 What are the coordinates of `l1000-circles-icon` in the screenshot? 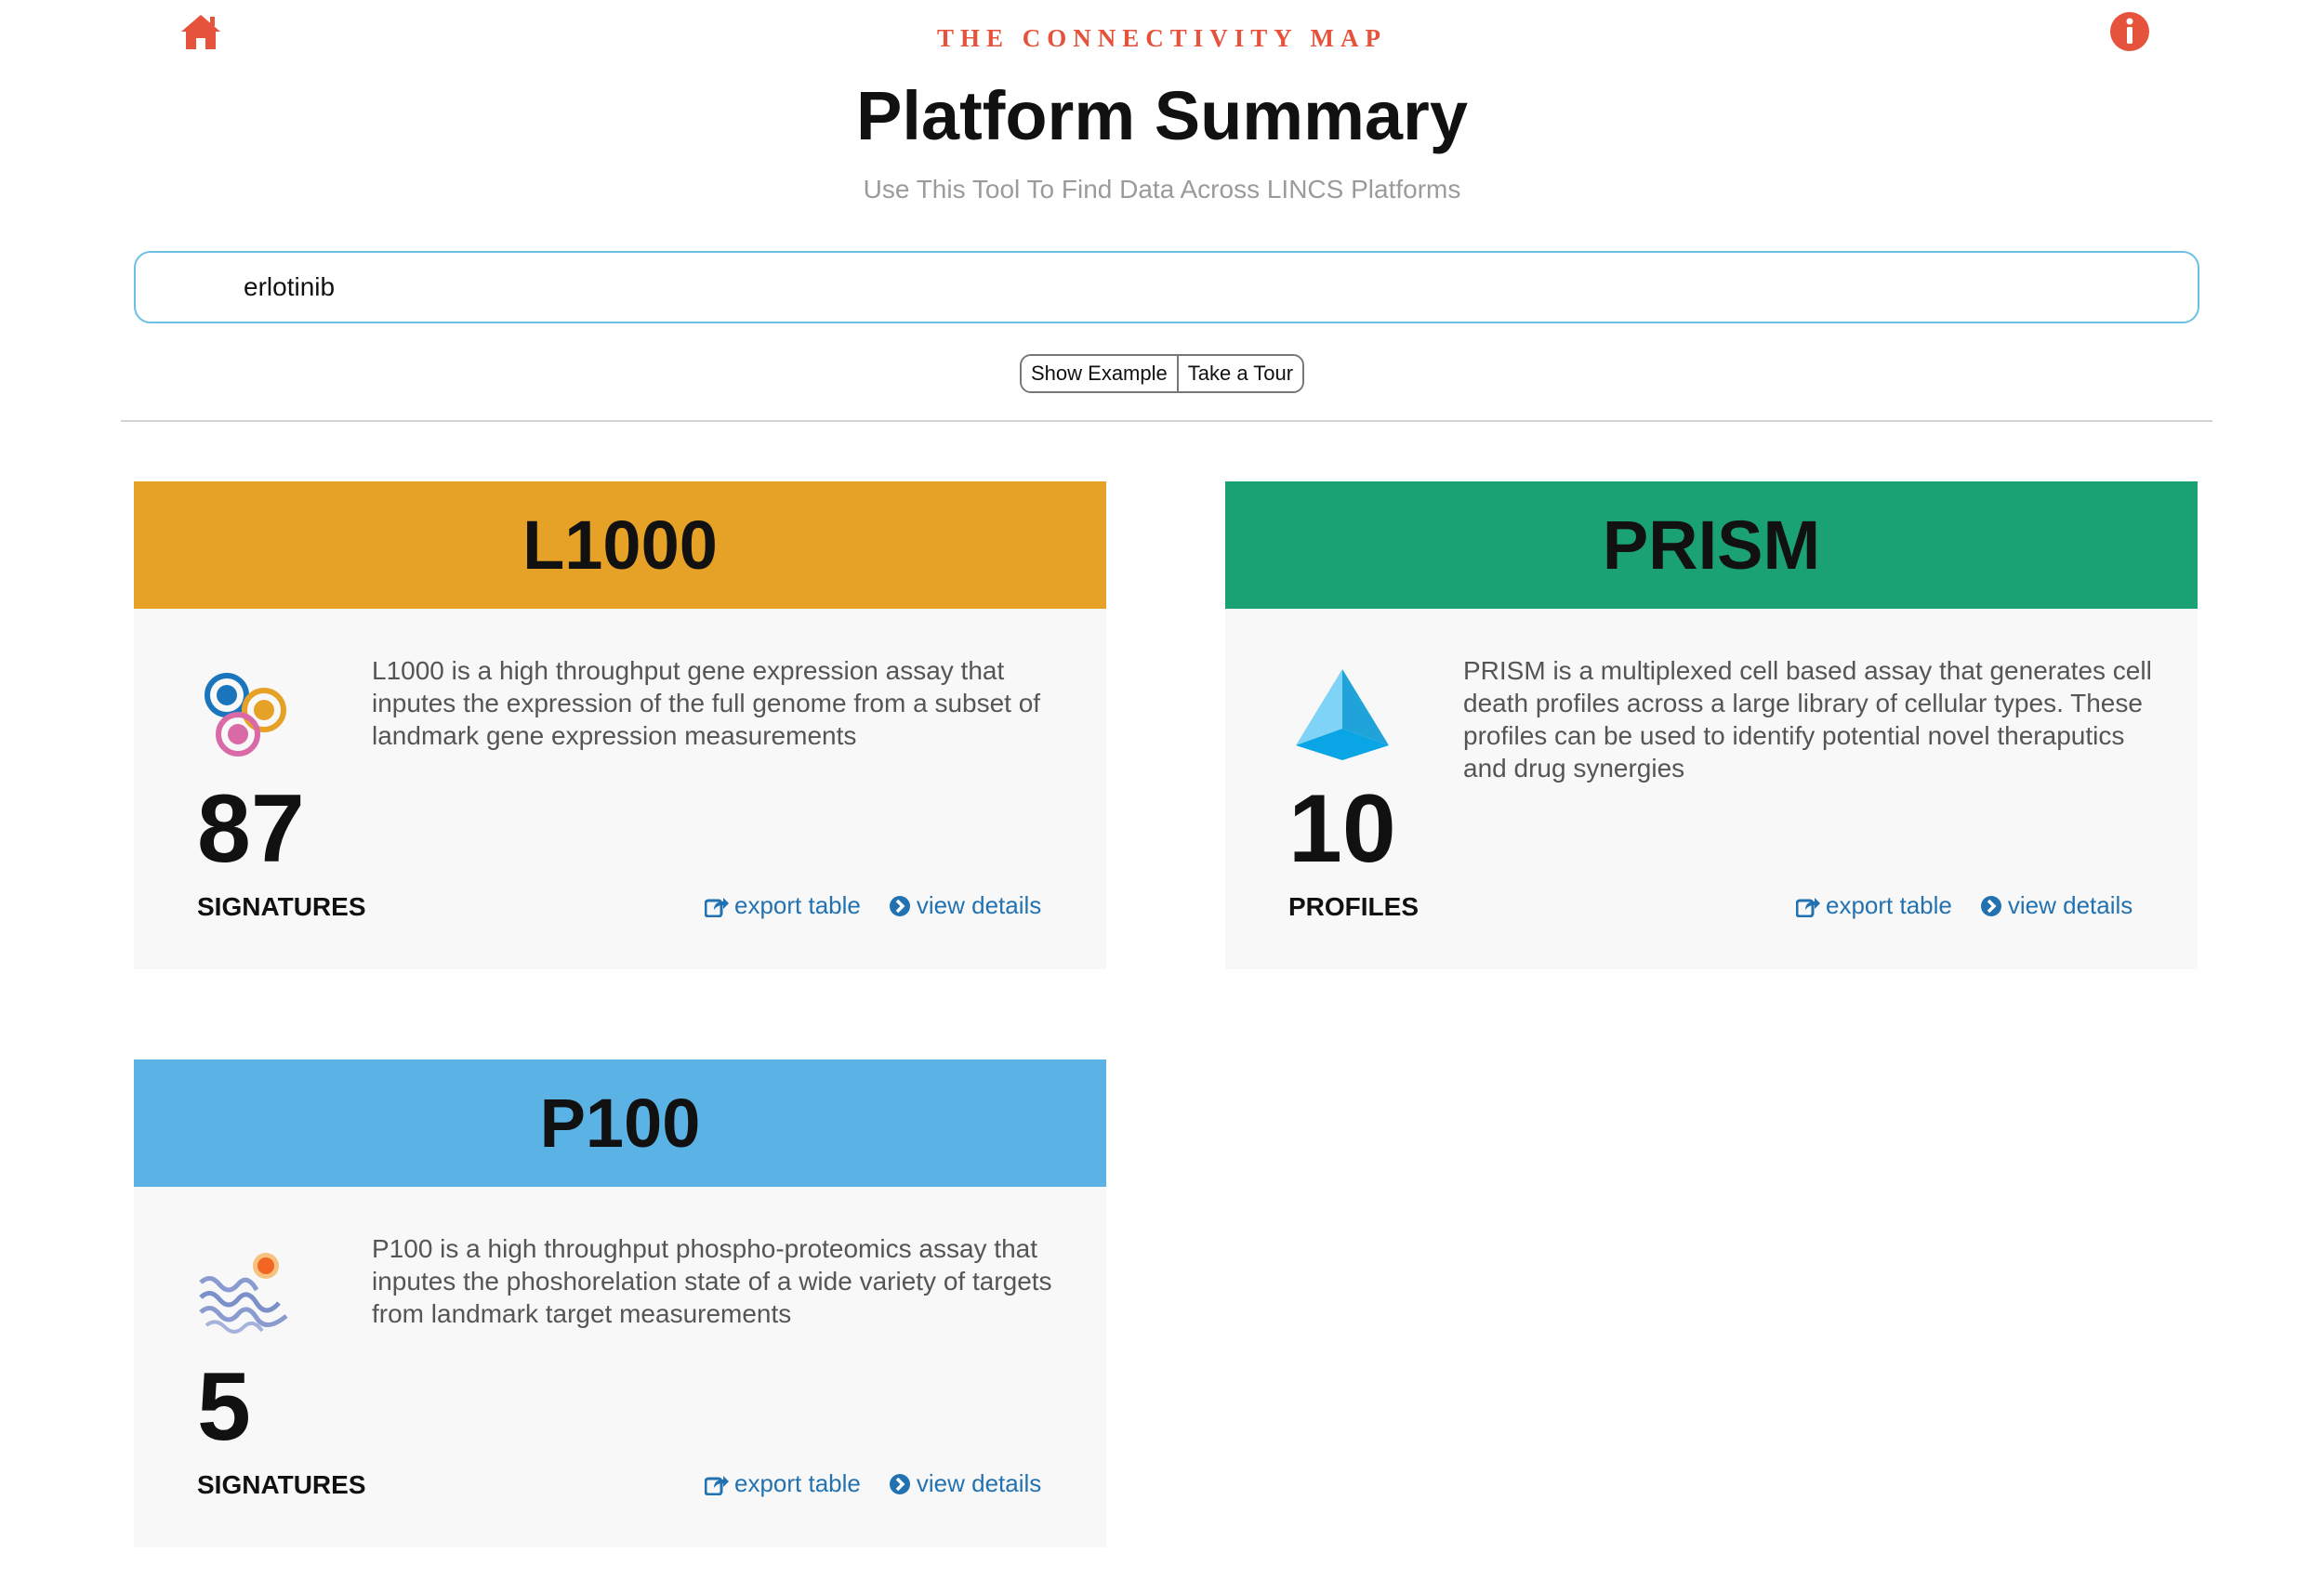 It's located at (248, 718).